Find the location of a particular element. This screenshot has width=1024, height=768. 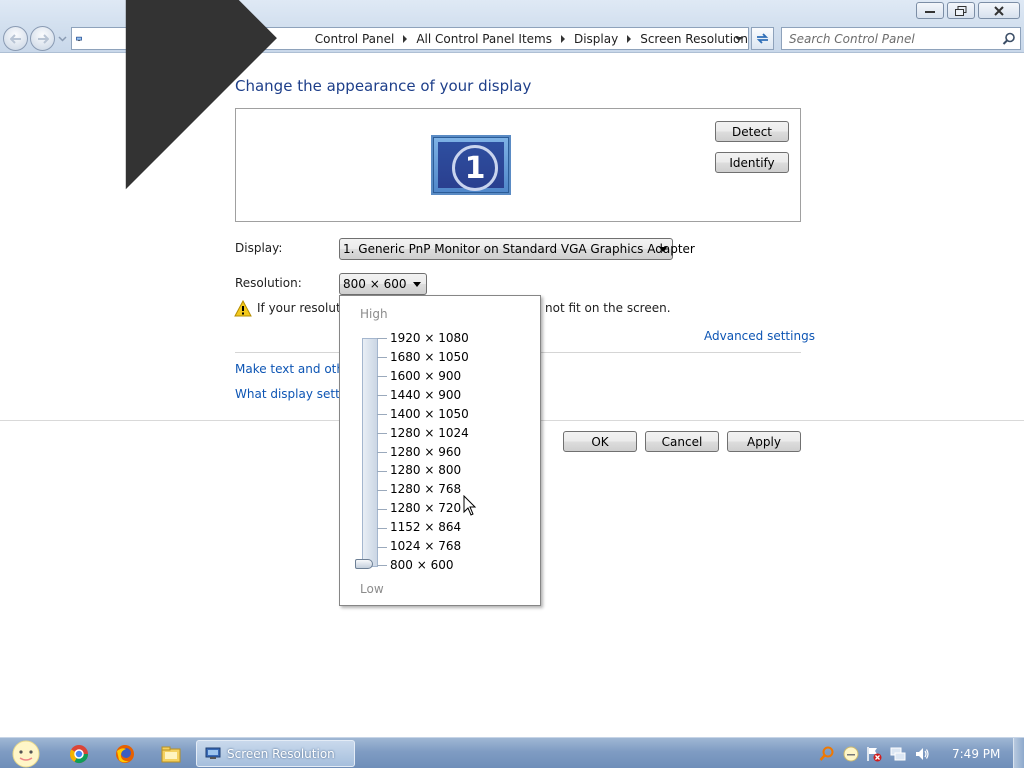

close-icon is located at coordinates (999, 10).